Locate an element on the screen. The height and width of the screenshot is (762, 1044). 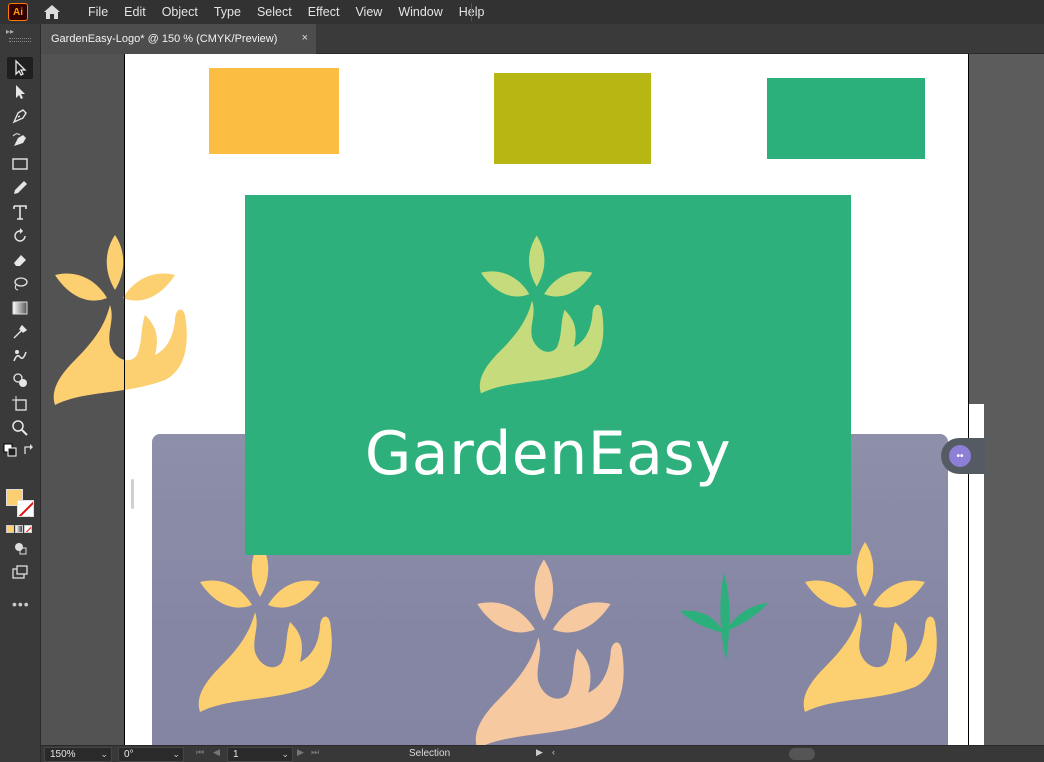
color-swatch-olive is located at coordinates (572, 118).